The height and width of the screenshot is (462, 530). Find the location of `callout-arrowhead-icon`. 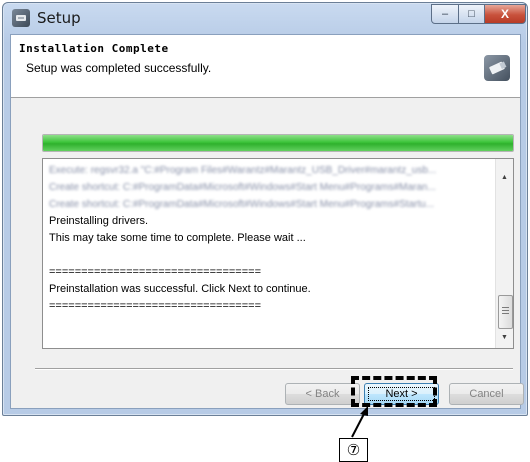

callout-arrowhead-icon is located at coordinates (364, 411).